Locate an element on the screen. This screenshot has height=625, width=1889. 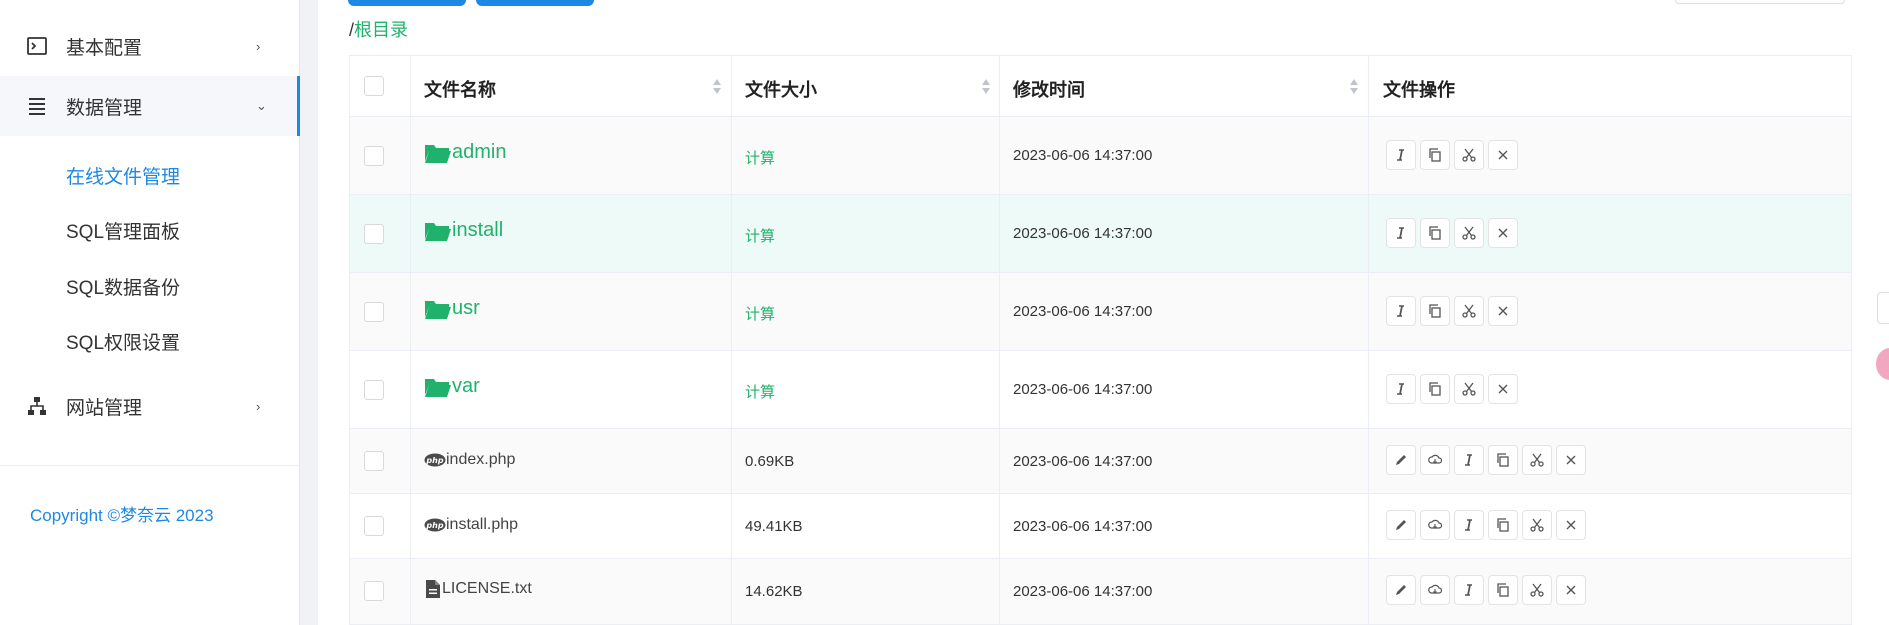
search-input is located at coordinates (1760, 2).